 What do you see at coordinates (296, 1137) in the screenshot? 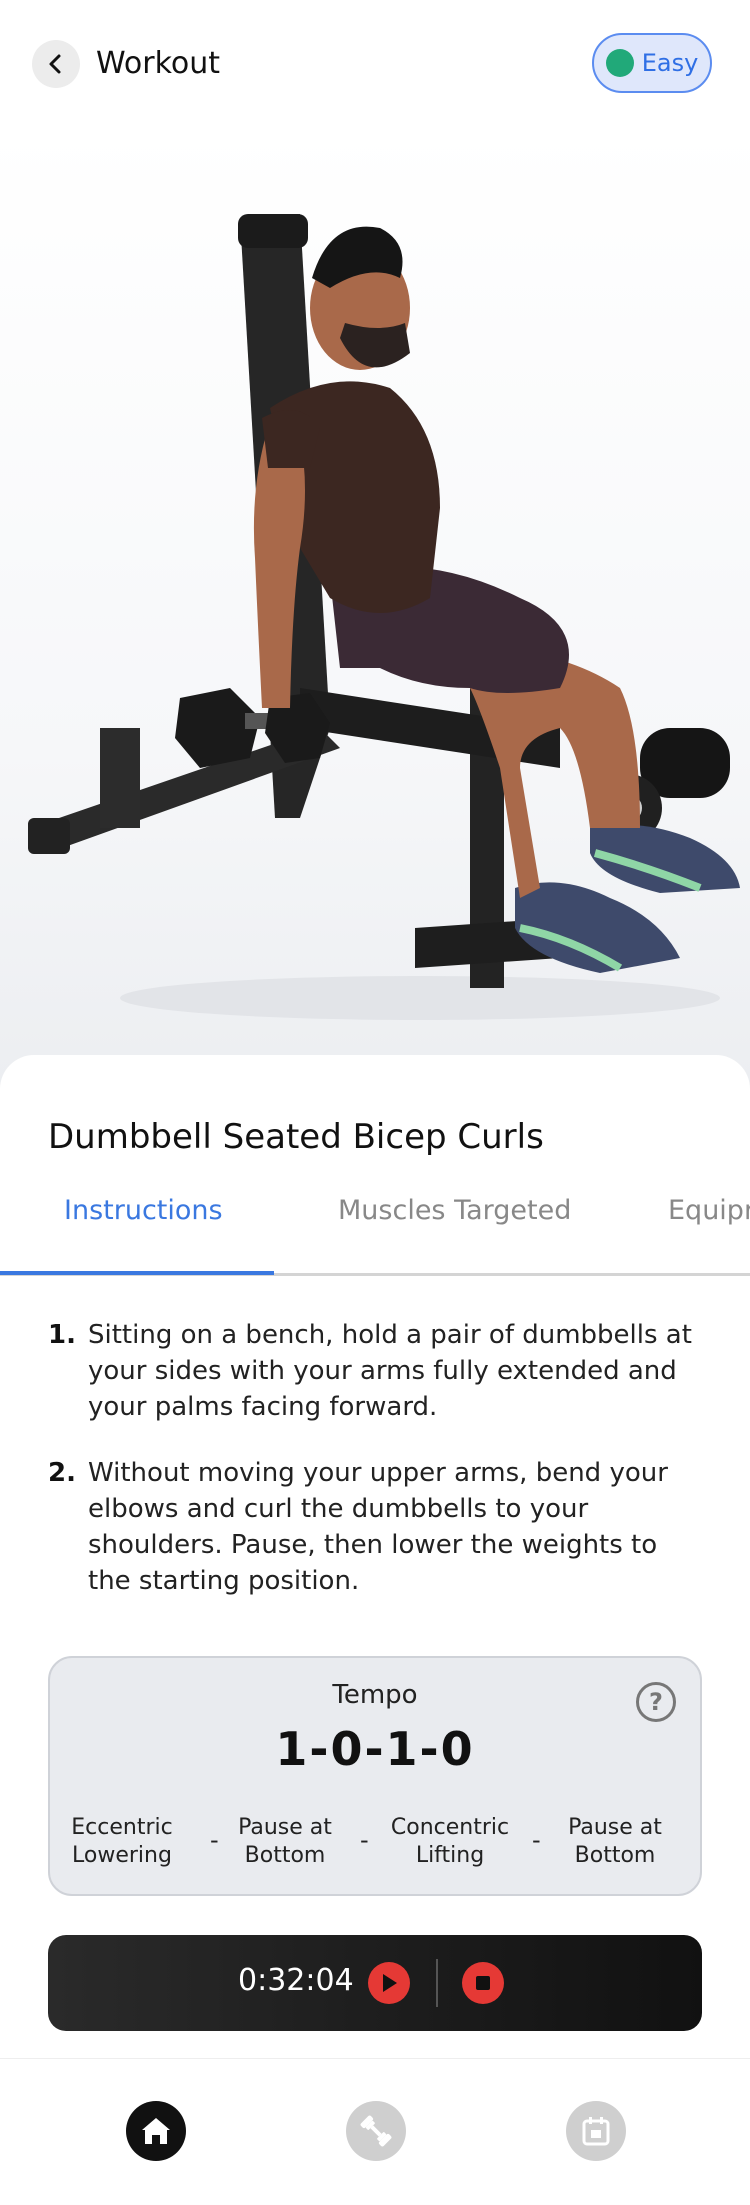
I see `exercise-name: Dumbbell Seated Bicep Curls` at bounding box center [296, 1137].